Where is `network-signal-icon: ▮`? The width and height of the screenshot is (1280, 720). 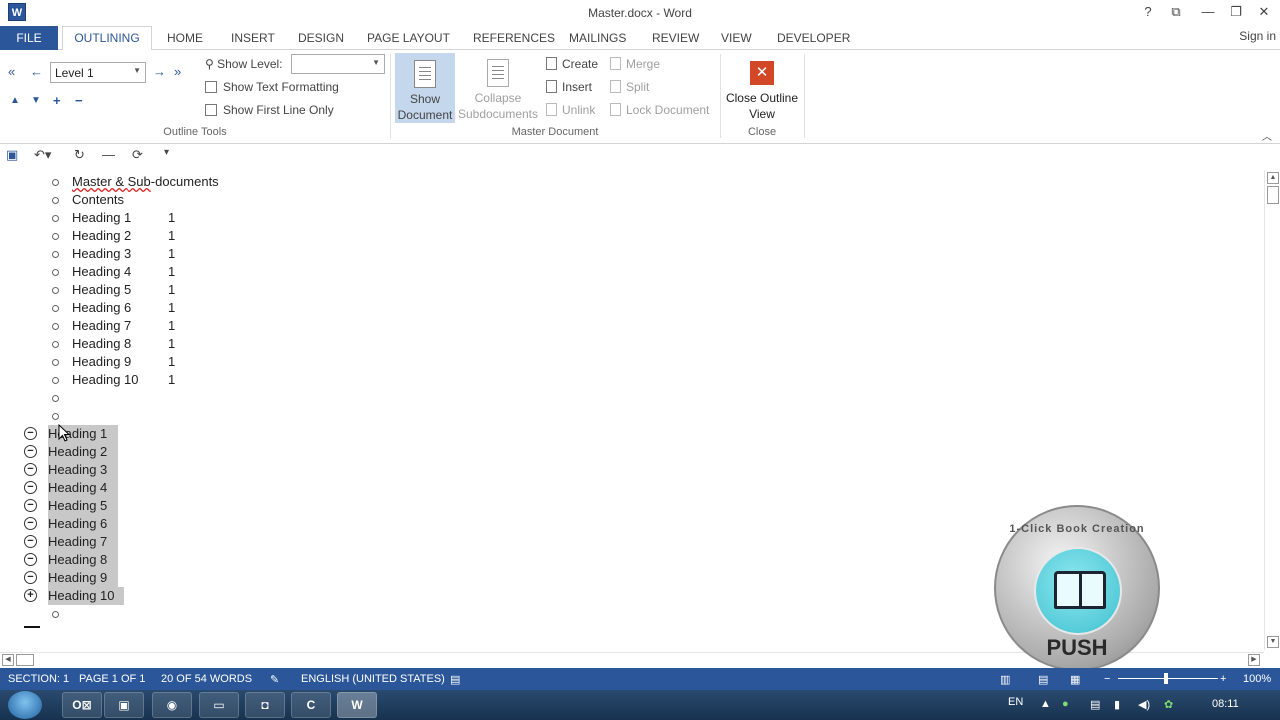 network-signal-icon: ▮ is located at coordinates (1117, 704).